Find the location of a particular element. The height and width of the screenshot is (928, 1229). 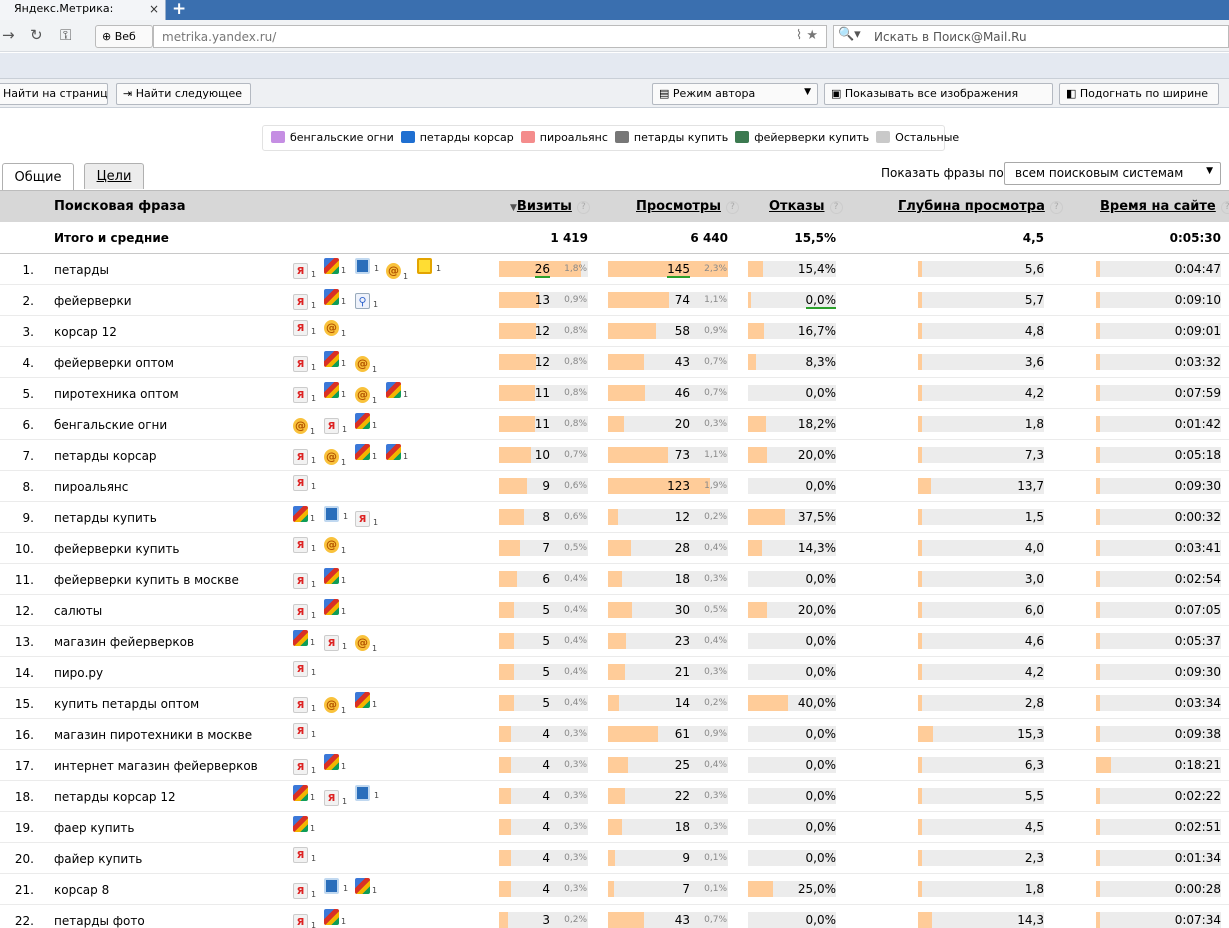

legend-item: бенгальские огни is located at coordinates (332, 137).